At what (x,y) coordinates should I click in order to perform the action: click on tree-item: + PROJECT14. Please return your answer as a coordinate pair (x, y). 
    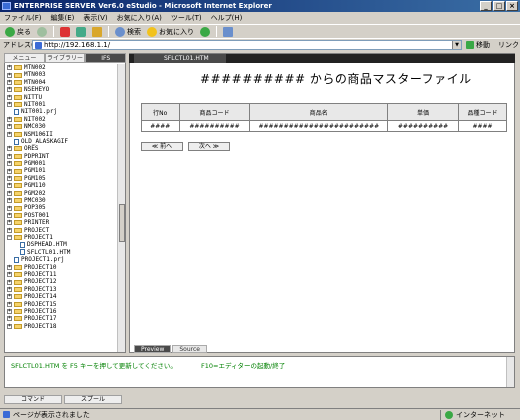
    Looking at the image, I should click on (59, 296).